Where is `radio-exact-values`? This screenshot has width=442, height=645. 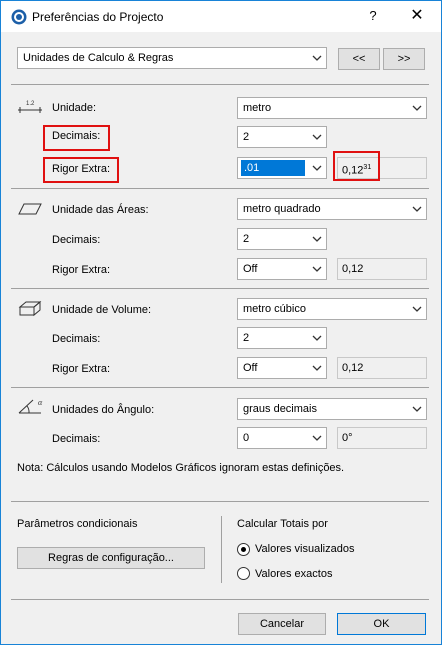 radio-exact-values is located at coordinates (243, 573).